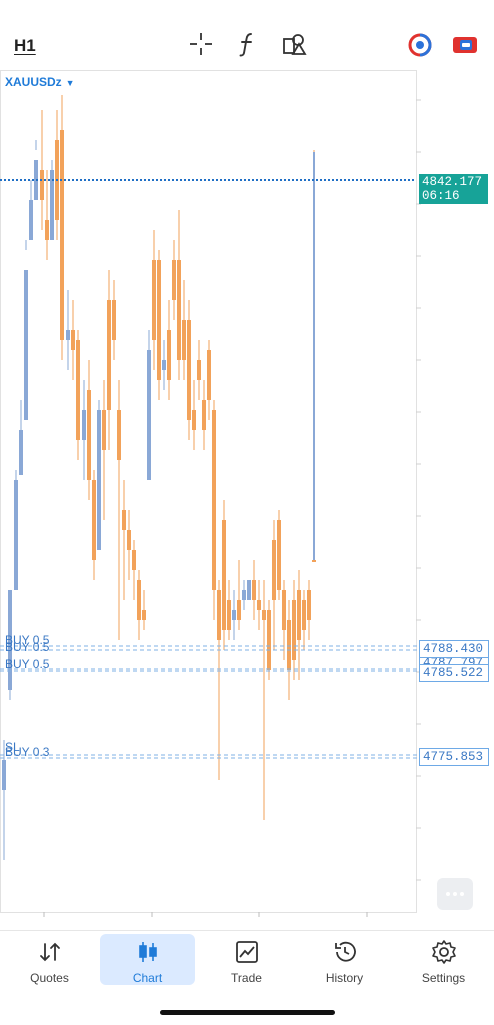  Describe the element at coordinates (201, 44) in the screenshot. I see `crosshair-icon` at that location.